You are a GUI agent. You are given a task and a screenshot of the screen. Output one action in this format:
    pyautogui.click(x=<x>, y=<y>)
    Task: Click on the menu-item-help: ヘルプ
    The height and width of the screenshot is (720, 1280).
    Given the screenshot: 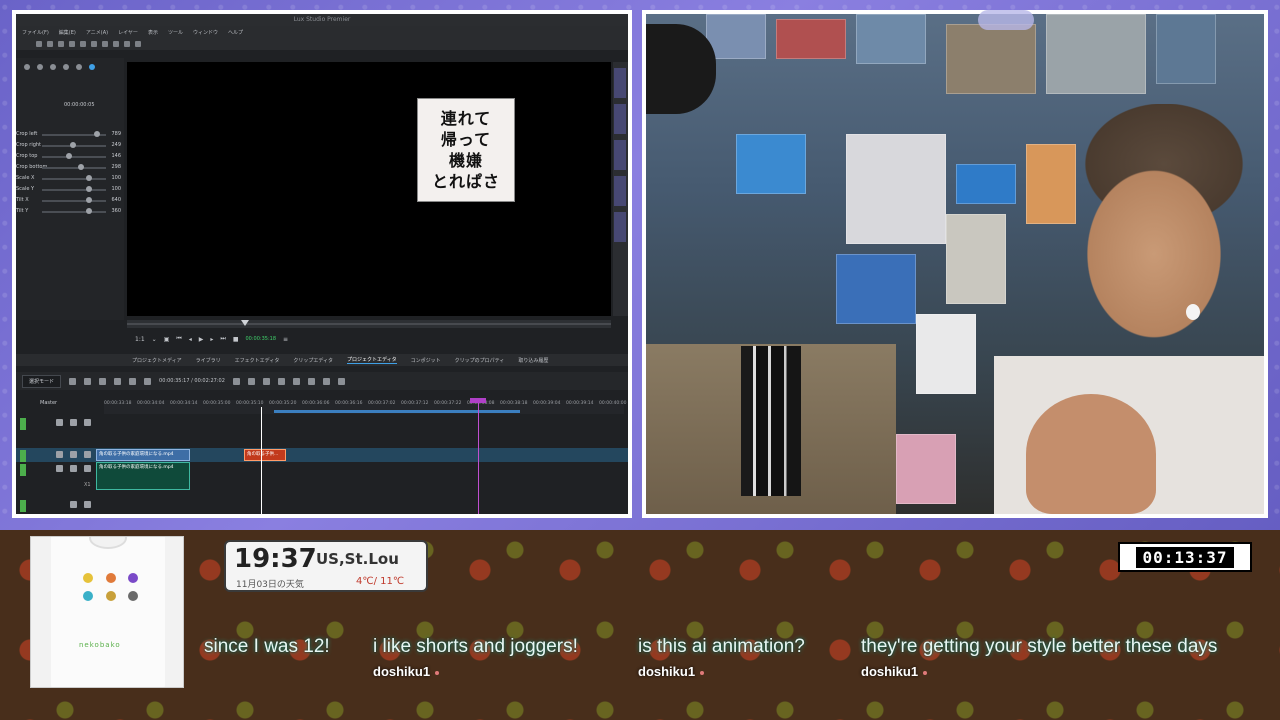 What is the action you would take?
    pyautogui.click(x=235, y=32)
    